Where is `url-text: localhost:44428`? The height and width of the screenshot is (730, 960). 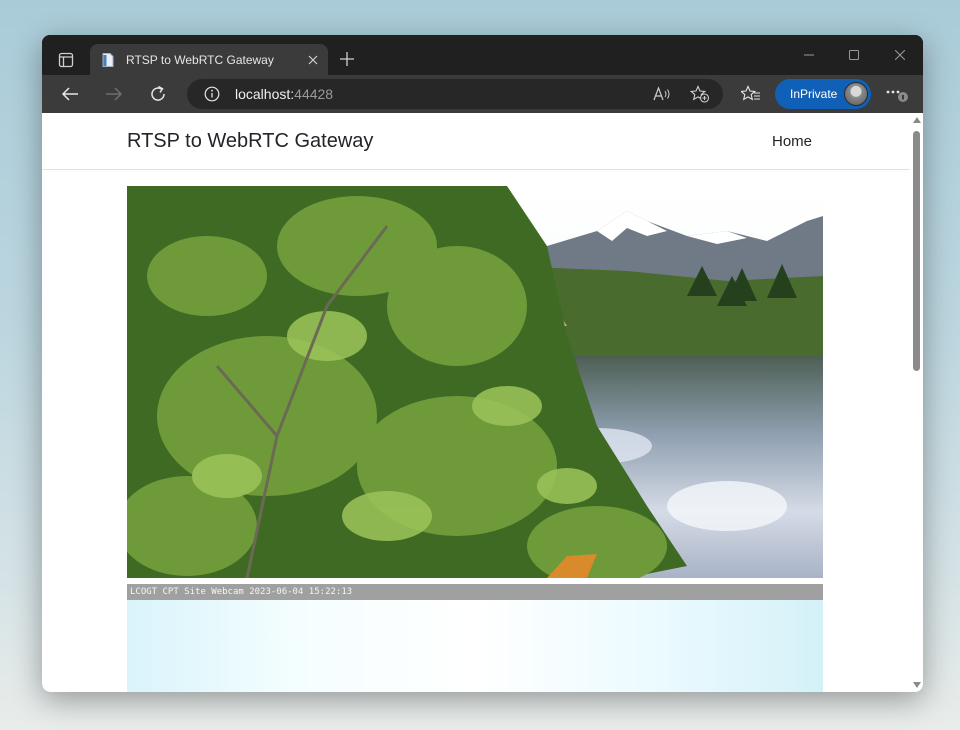
url-text: localhost:44428 is located at coordinates (284, 94).